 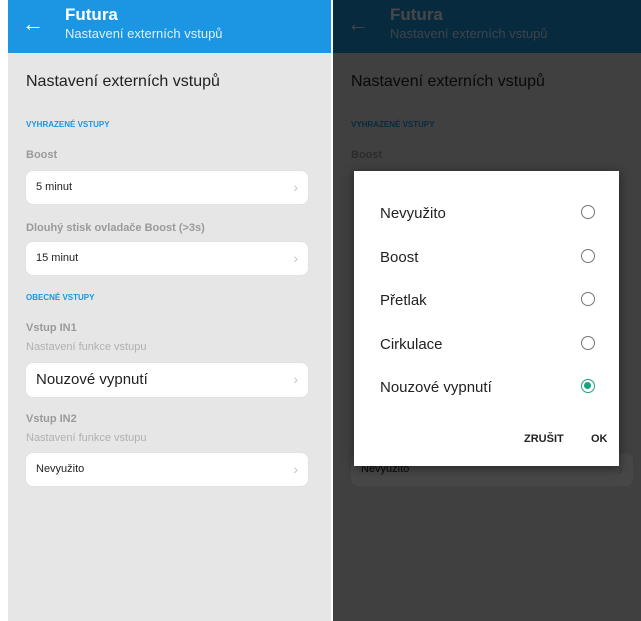 I want to click on in2-label: Vstup IN2, so click(x=51, y=419).